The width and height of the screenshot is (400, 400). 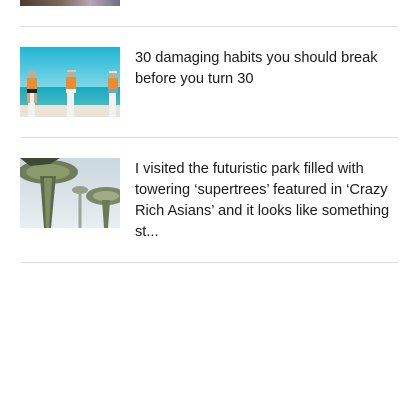 I want to click on supertrees-photo-icon, so click(x=70, y=193).